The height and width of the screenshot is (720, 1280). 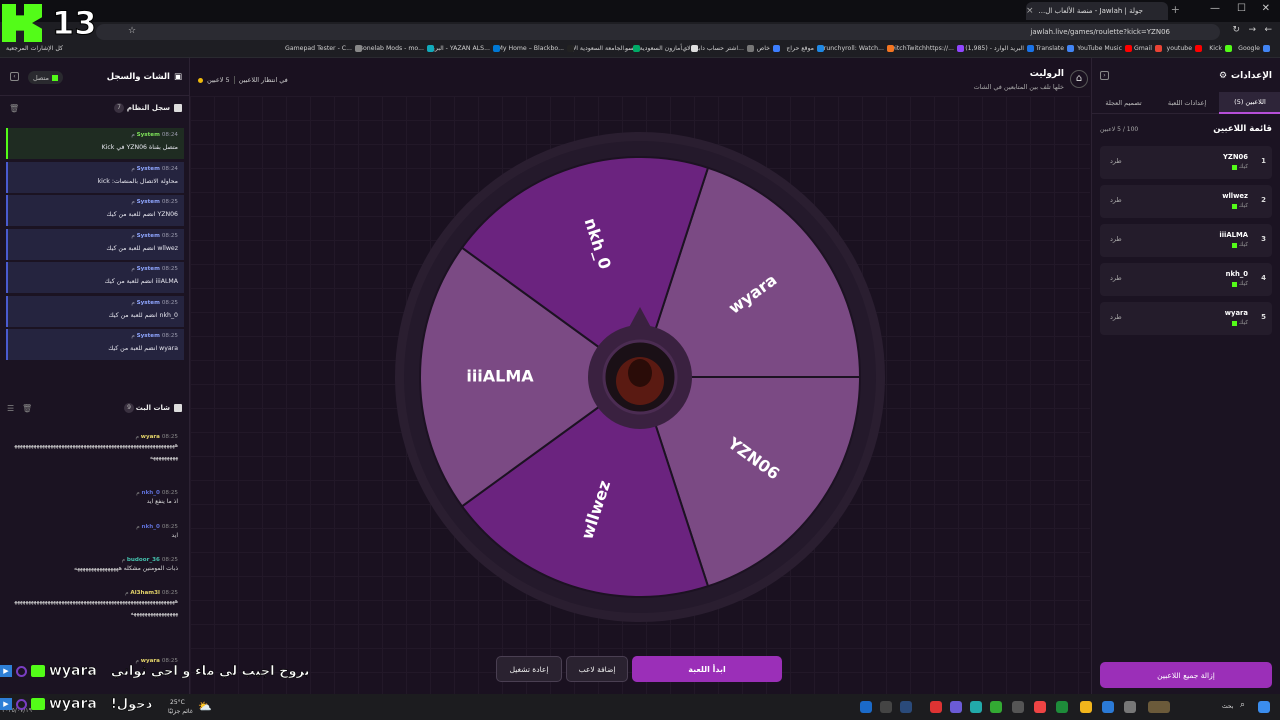 I want to click on collapse-right-icon: ›, so click(x=1104, y=75).